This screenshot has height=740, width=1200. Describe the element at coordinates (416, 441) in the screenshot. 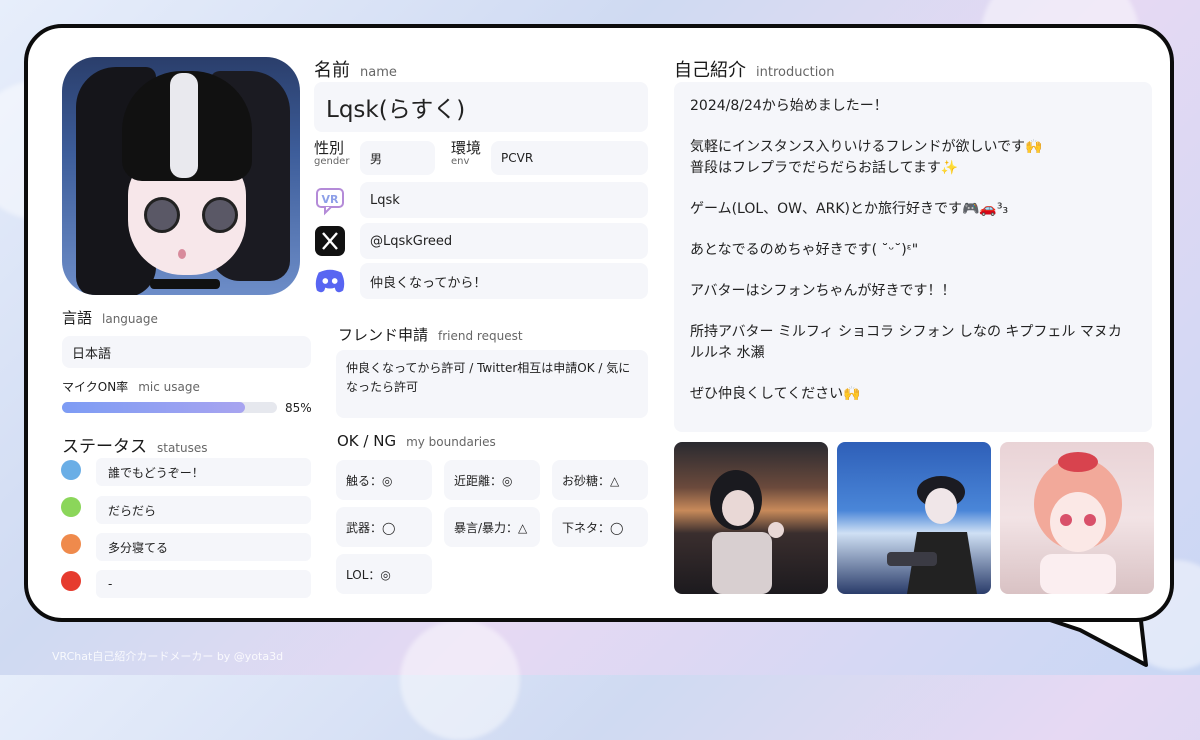

I see `boundaries-heading: OK / NG my boundaries` at that location.